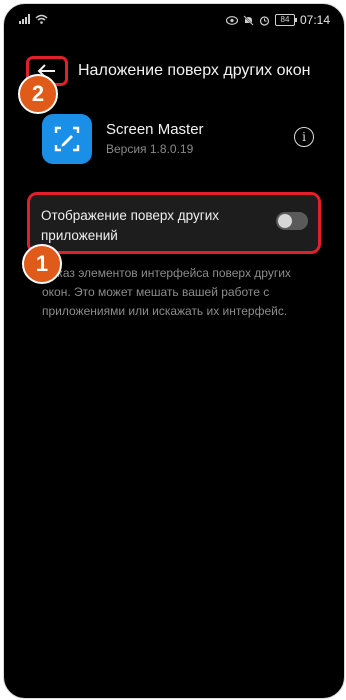 This screenshot has width=346, height=700. I want to click on app-info-row: Screen Master Версия 1.8.0.19 i, so click(174, 140).